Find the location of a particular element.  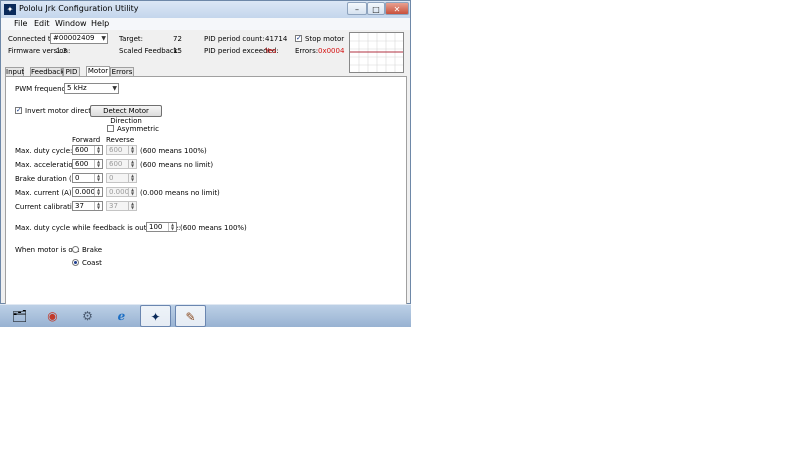

max-current-forward-input: 0.000 ▲ ▼ is located at coordinates (87, 192).